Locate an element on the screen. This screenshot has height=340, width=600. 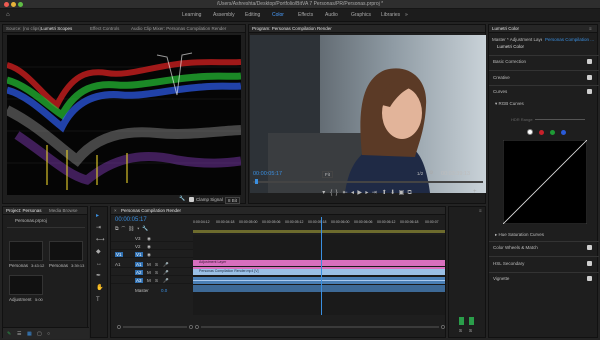
curve-channel-green is located at coordinates (552, 132).